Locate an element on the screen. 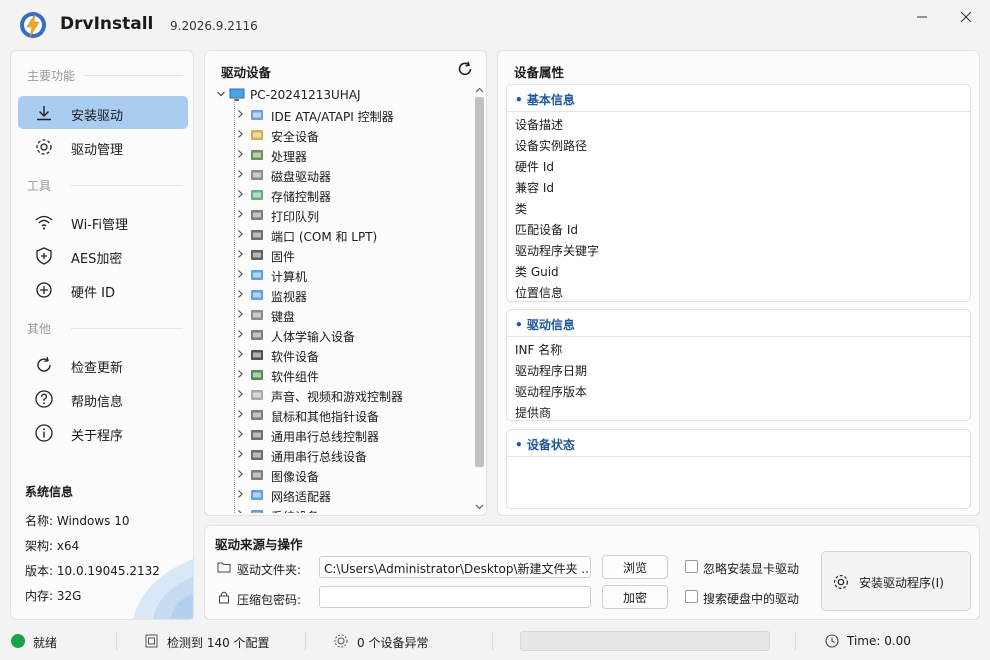 The width and height of the screenshot is (990, 660). sidebar-item-label: 帮助信息 is located at coordinates (97, 402).